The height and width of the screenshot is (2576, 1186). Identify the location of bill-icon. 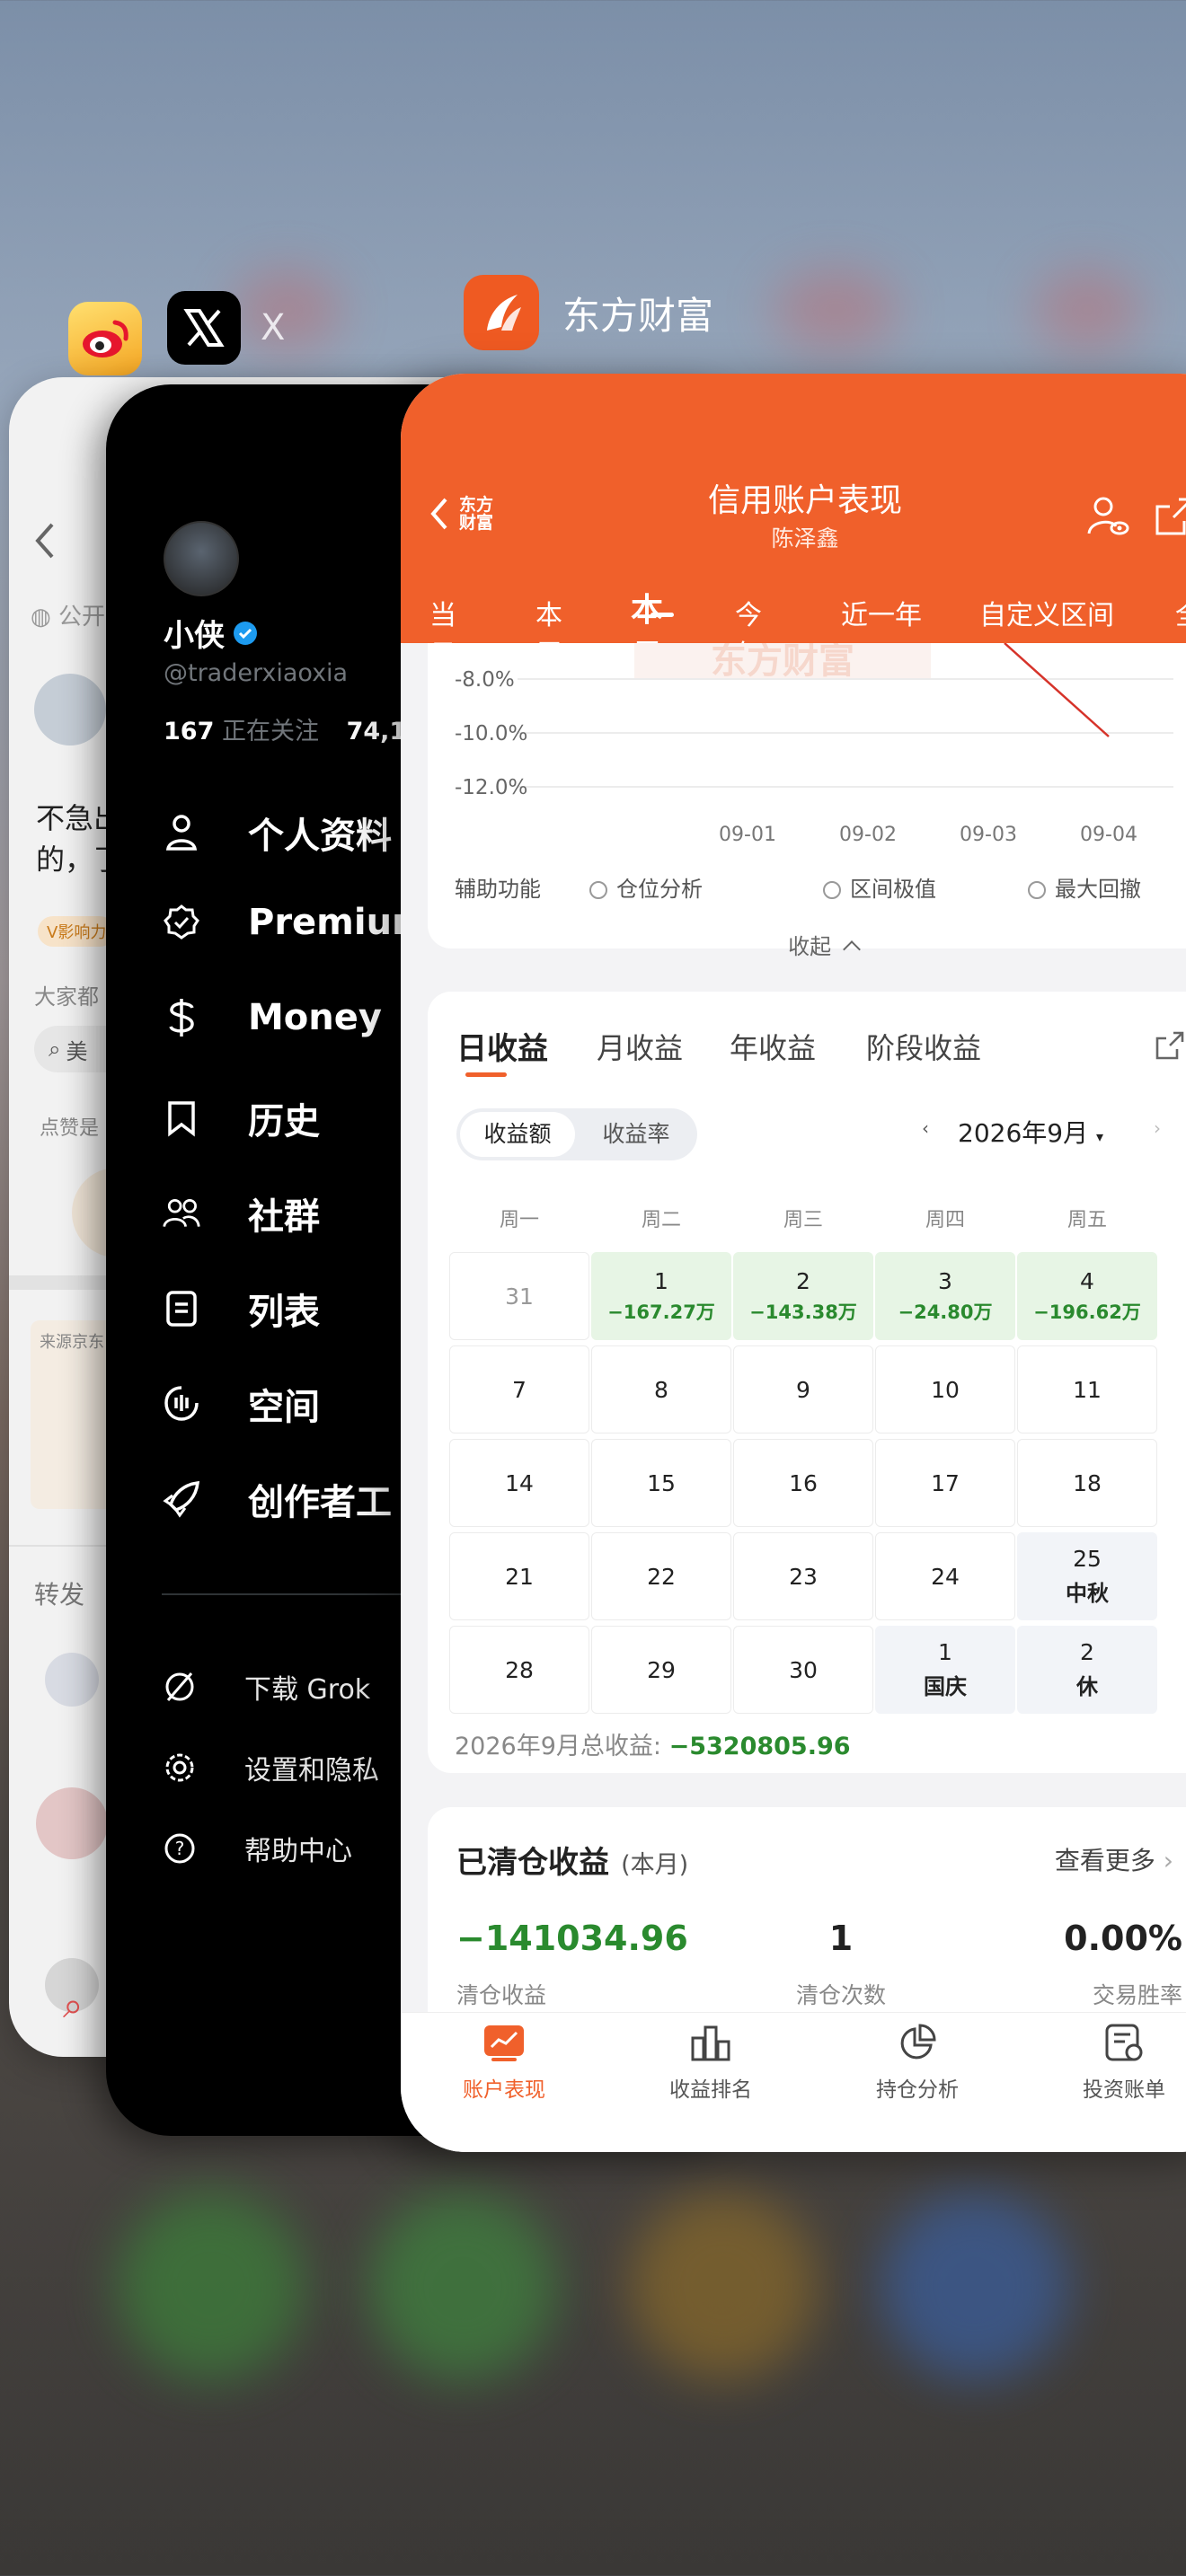
(1103, 2038).